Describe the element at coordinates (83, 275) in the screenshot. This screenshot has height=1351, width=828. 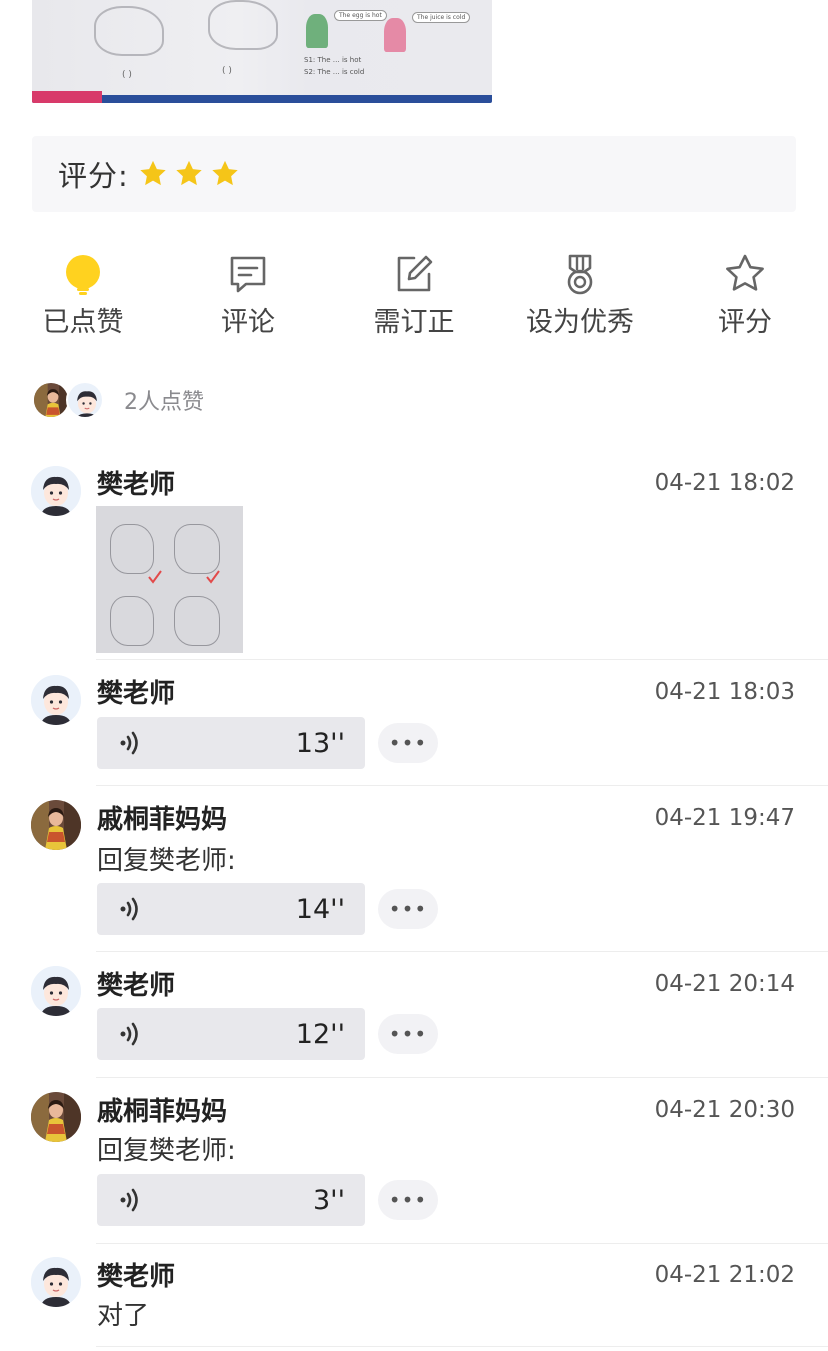
I see `lightbulb-icon` at that location.